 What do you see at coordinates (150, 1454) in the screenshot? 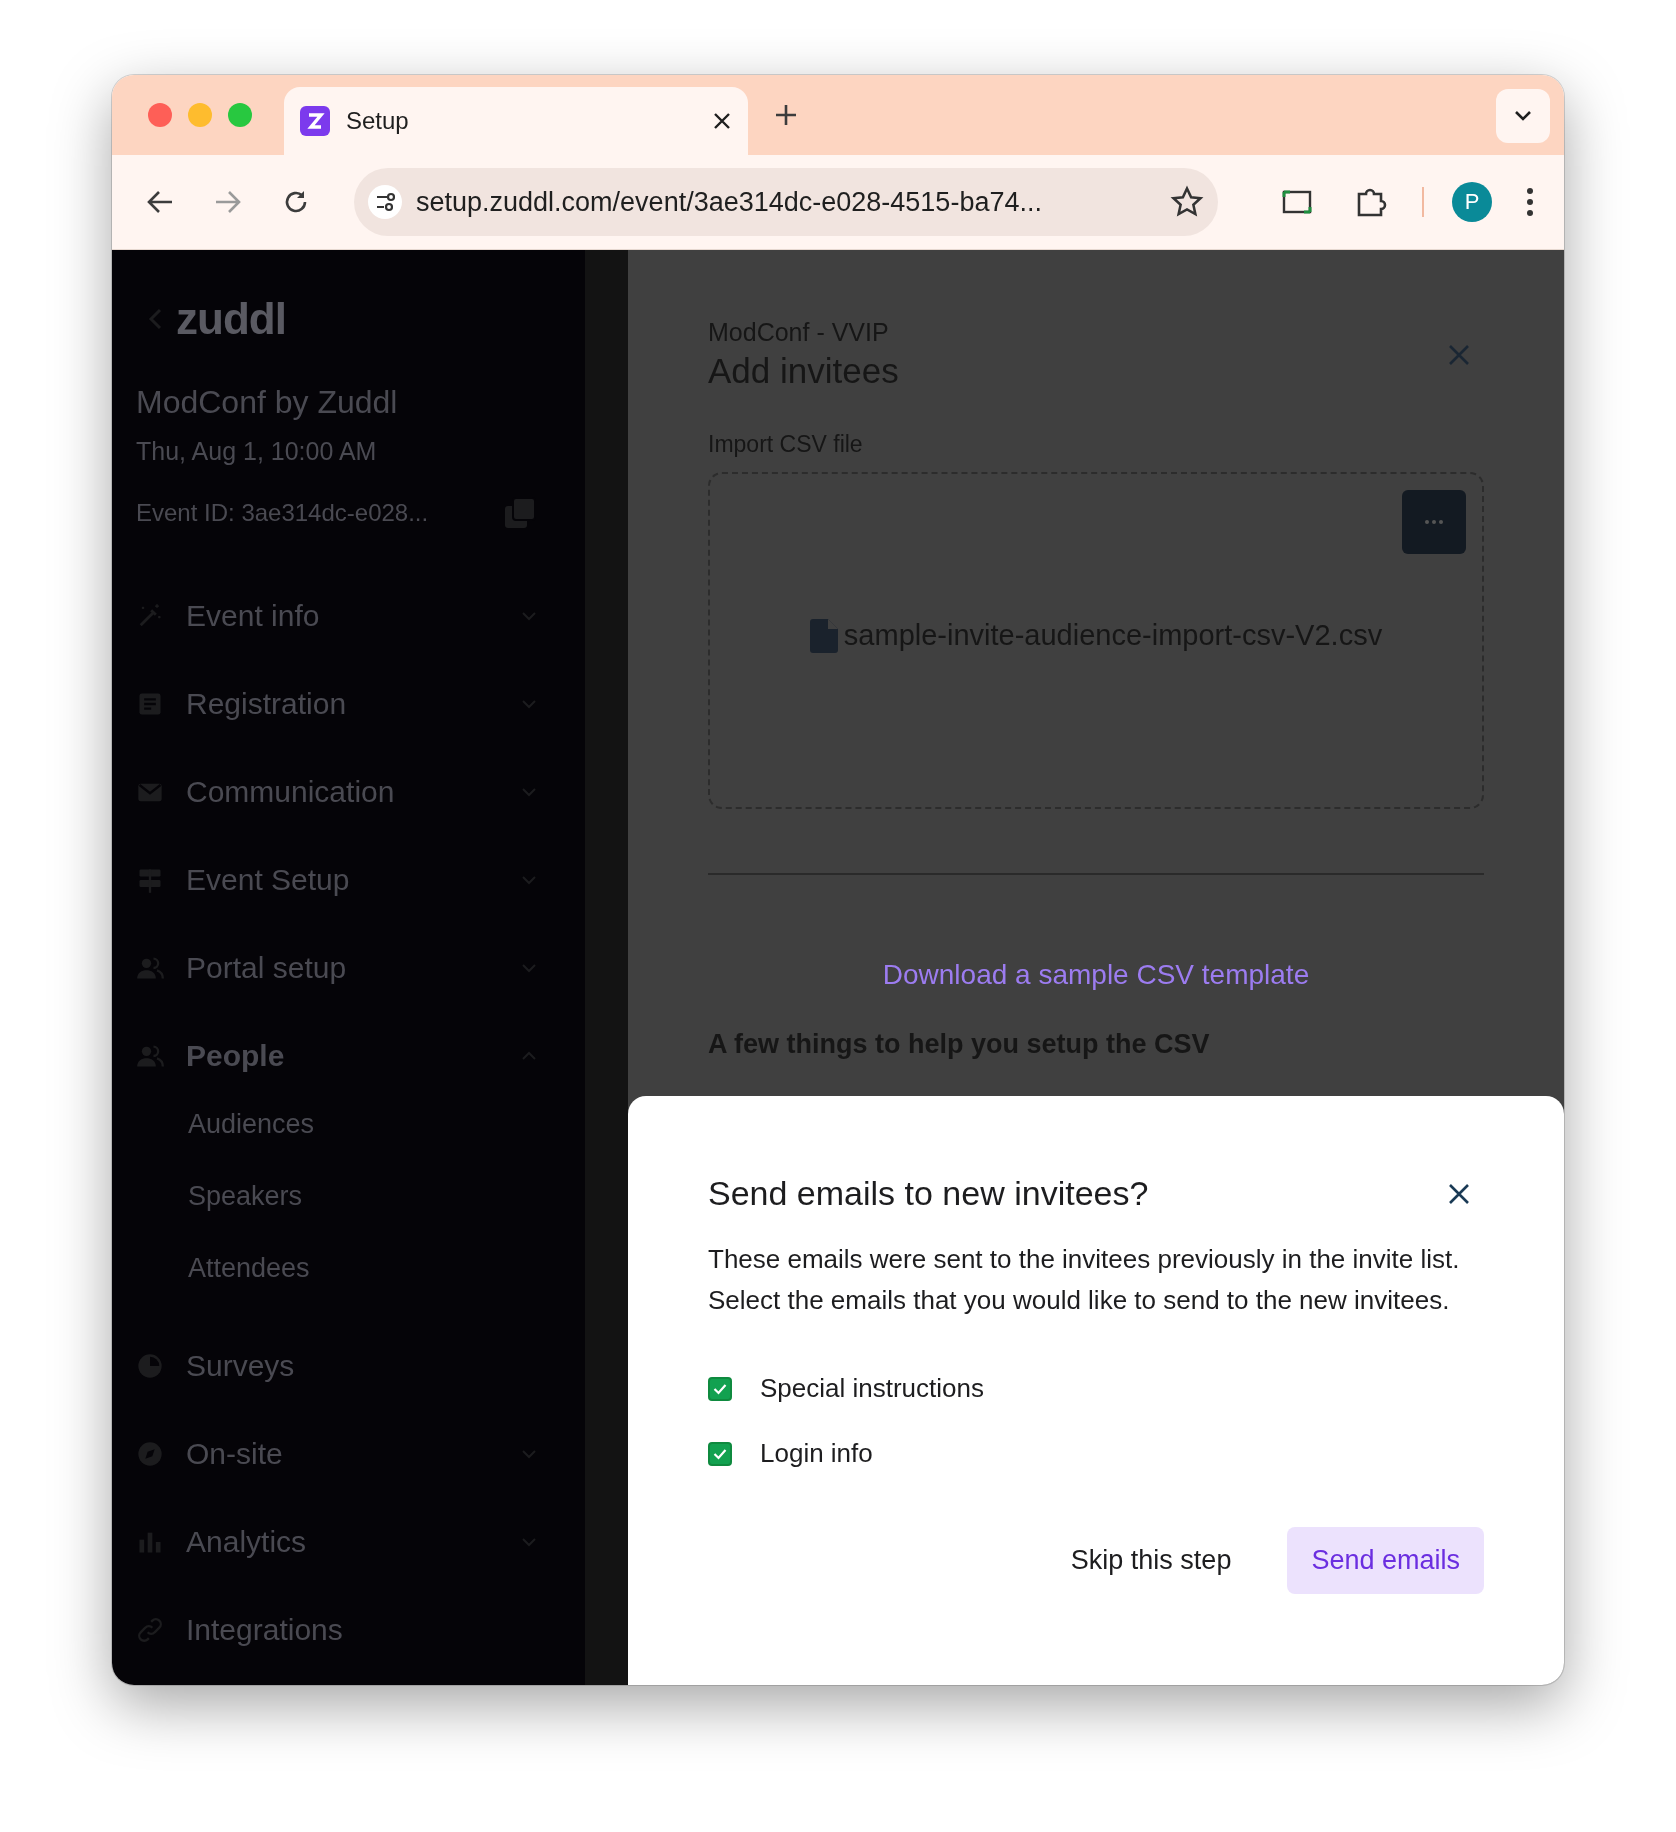
I see `compass-icon` at bounding box center [150, 1454].